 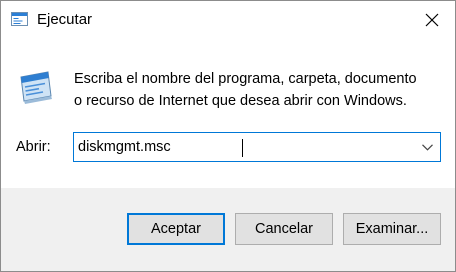 I want to click on close-button, so click(x=432, y=20).